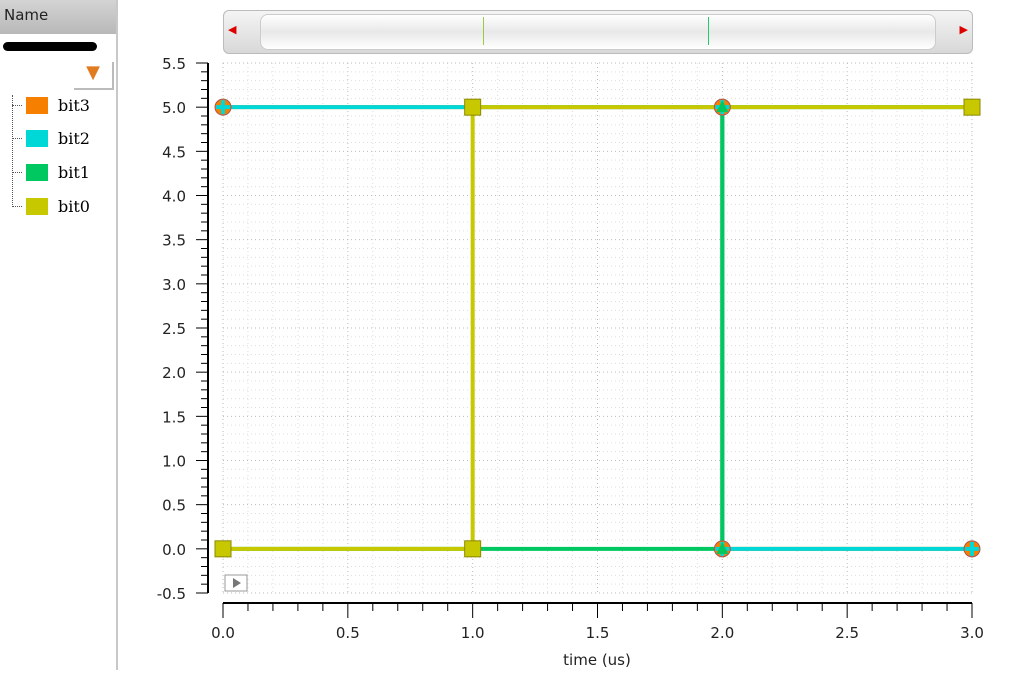 The height and width of the screenshot is (681, 1013). Describe the element at coordinates (223, 633) in the screenshot. I see `x-tick-label: 0.0` at that location.